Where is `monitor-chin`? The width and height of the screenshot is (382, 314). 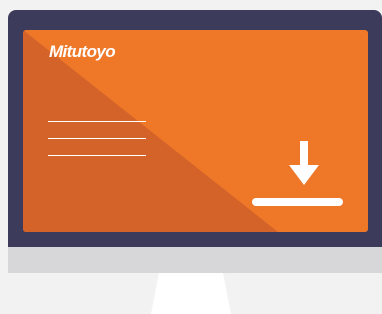 monitor-chin is located at coordinates (195, 260).